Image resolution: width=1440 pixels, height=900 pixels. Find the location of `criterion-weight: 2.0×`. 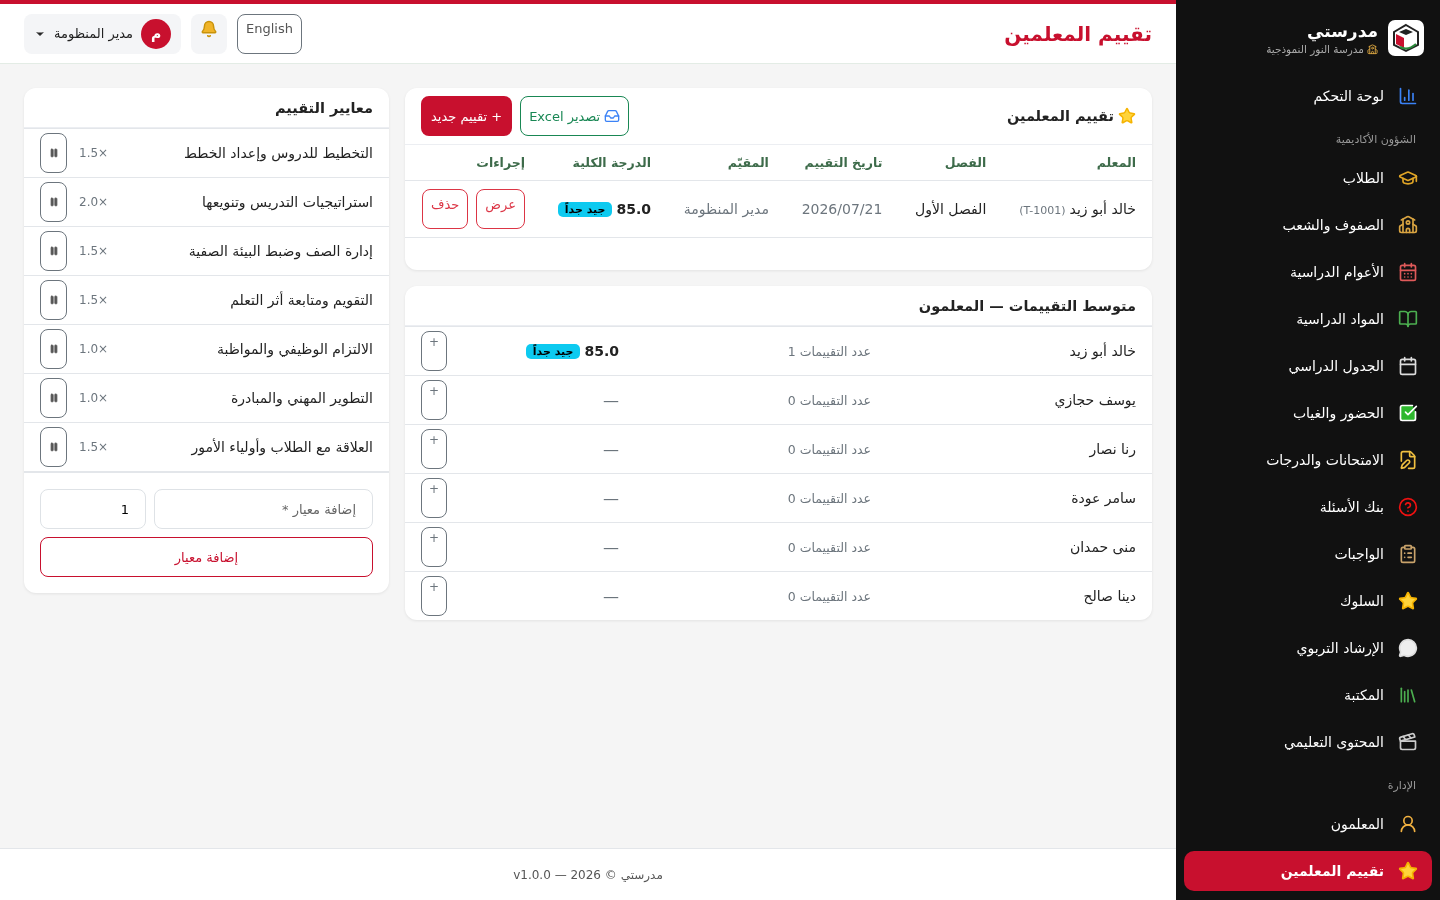

criterion-weight: 2.0× is located at coordinates (94, 202).